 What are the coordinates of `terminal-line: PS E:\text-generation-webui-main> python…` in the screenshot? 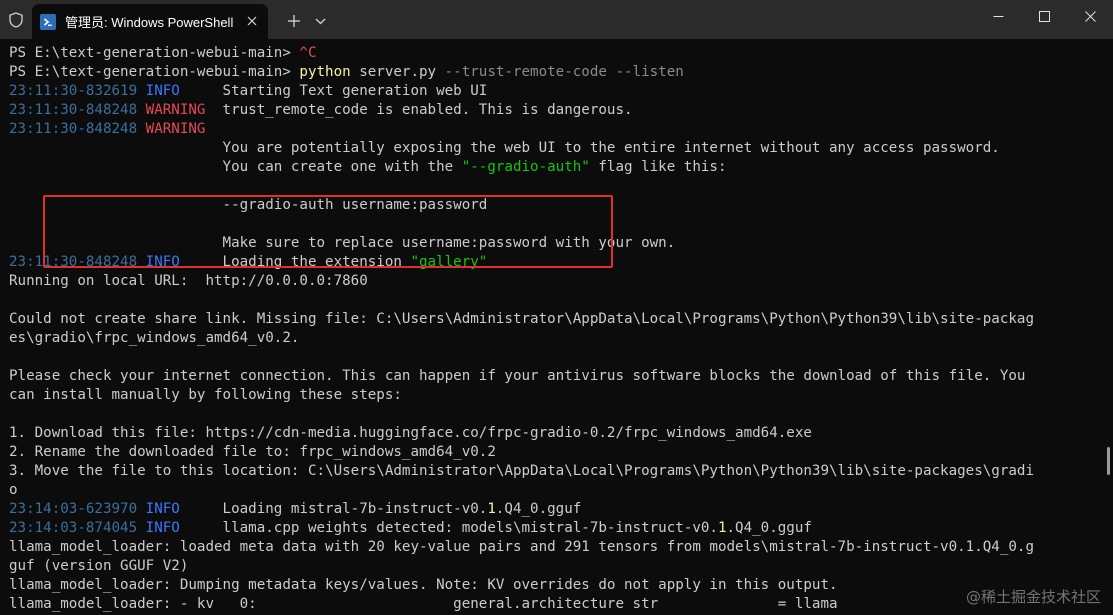 It's located at (346, 72).